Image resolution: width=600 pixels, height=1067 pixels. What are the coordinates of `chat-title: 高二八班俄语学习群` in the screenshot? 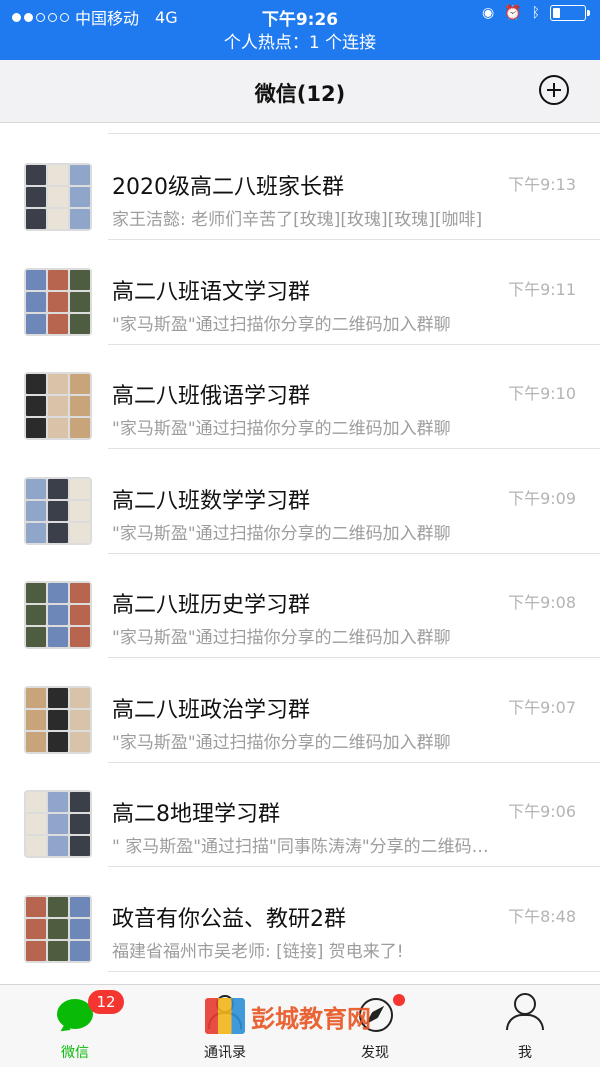 It's located at (211, 396).